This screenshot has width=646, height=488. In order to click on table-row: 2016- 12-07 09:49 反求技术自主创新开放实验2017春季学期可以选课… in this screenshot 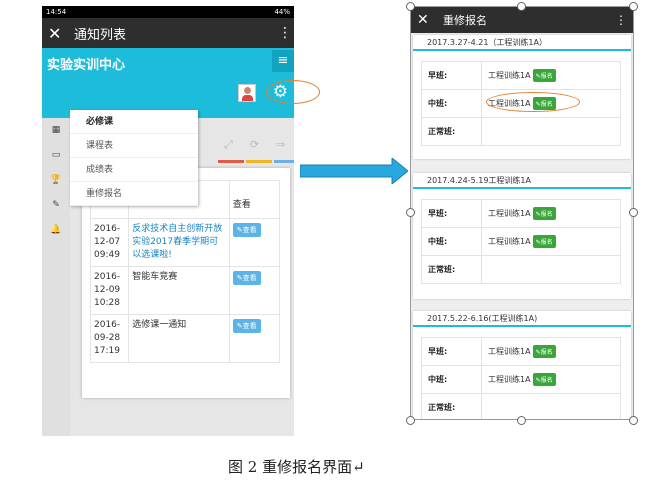, I will do `click(185, 242)`.